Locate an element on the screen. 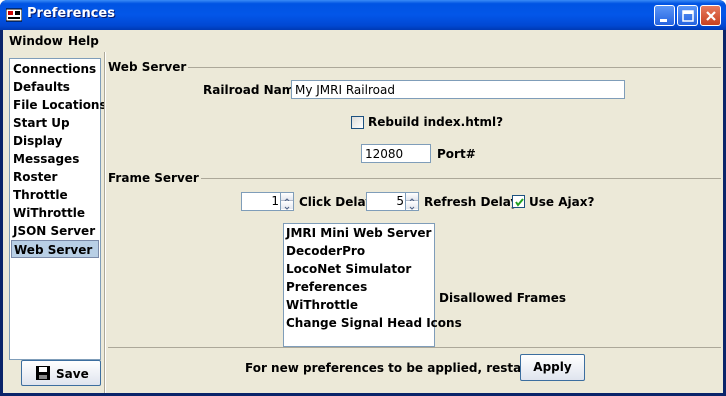  list-item: WiThrottle is located at coordinates (322, 305).